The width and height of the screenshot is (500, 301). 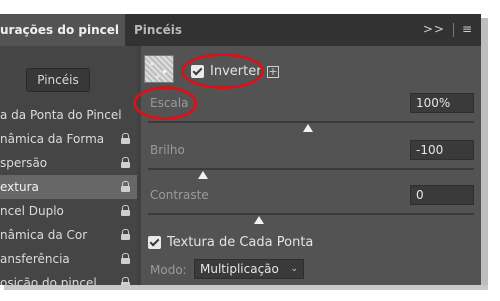 I want to click on sidebar-item-color-dynamics: nâmica da Cor, so click(x=68, y=235).